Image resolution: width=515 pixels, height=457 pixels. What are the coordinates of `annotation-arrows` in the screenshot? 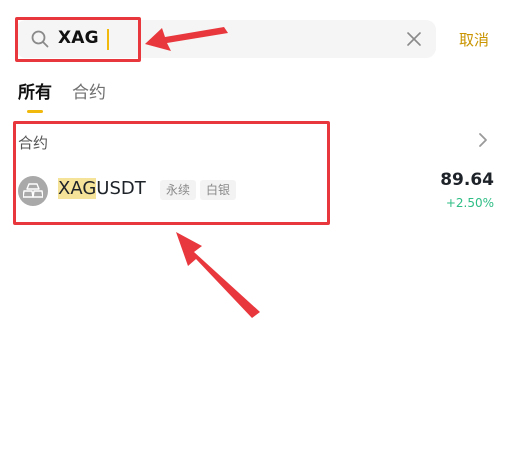 It's located at (202, 172).